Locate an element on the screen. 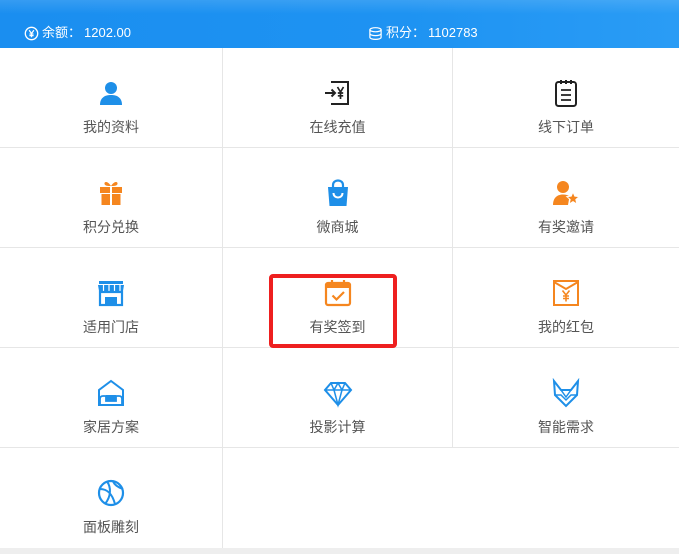 The width and height of the screenshot is (679, 554). user-icon is located at coordinates (111, 93).